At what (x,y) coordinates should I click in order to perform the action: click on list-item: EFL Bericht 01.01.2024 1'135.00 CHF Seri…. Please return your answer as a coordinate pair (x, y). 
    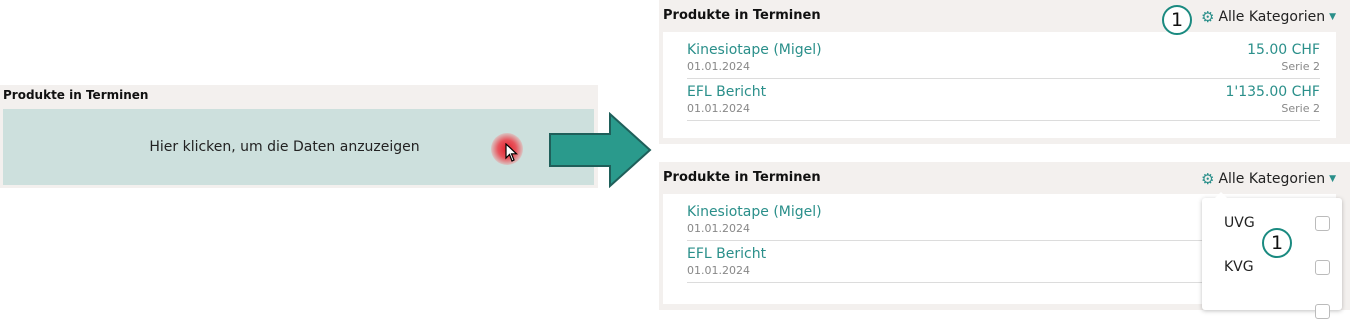
    Looking at the image, I should click on (1003, 99).